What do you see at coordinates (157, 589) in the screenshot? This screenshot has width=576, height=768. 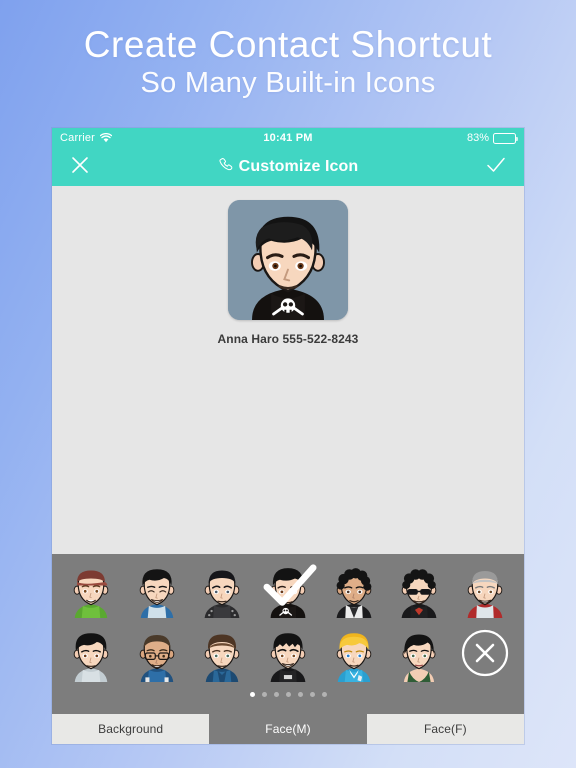 I see `icon-cell-avatar-black-hair-blue-shirt` at bounding box center [157, 589].